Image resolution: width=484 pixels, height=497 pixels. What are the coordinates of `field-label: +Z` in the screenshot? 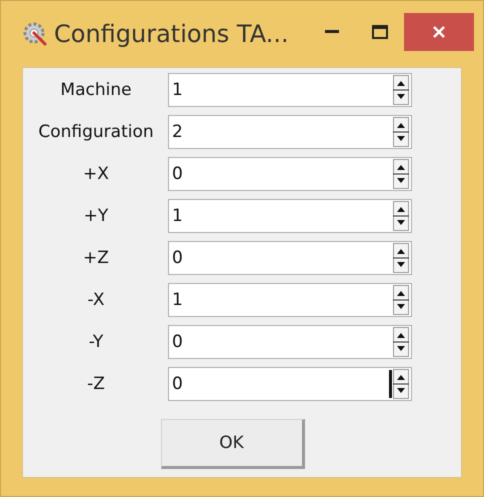 It's located at (96, 258).